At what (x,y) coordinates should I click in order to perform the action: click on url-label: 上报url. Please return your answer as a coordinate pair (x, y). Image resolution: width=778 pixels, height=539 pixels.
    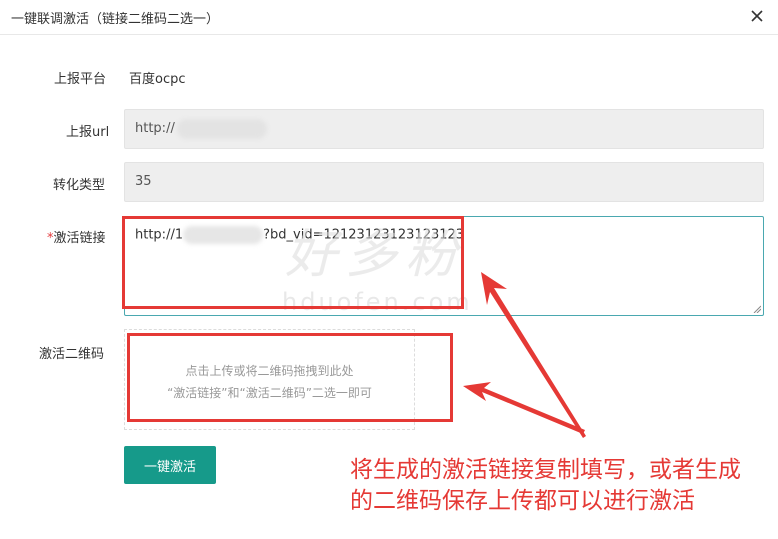
    Looking at the image, I should click on (88, 132).